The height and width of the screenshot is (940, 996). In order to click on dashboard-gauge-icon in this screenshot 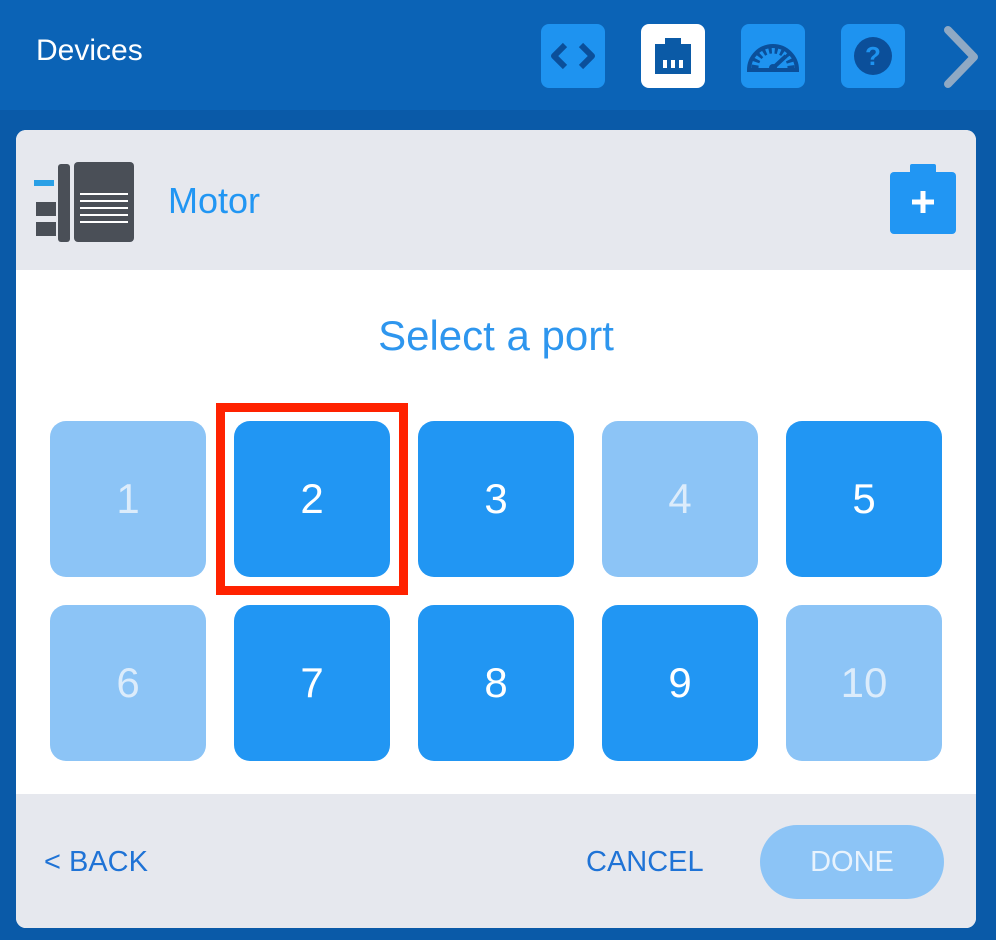, I will do `click(773, 58)`.